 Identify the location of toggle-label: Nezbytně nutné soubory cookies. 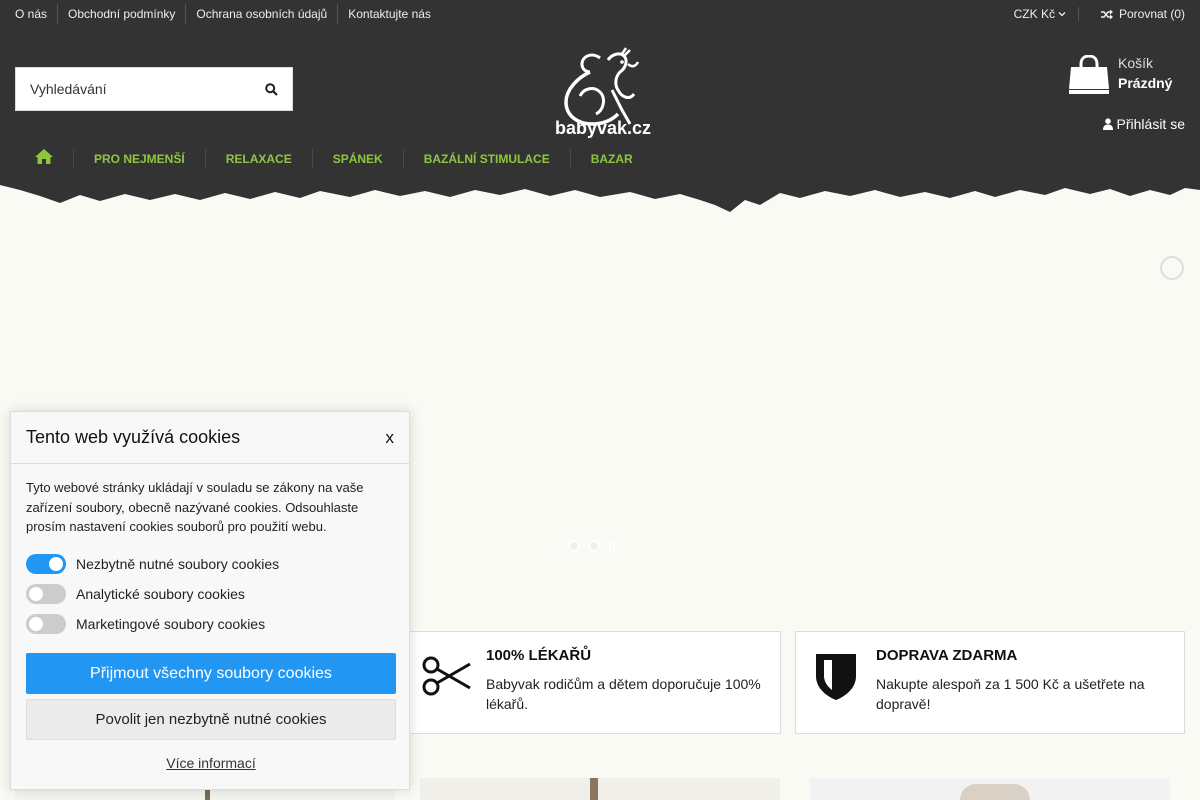
(178, 564).